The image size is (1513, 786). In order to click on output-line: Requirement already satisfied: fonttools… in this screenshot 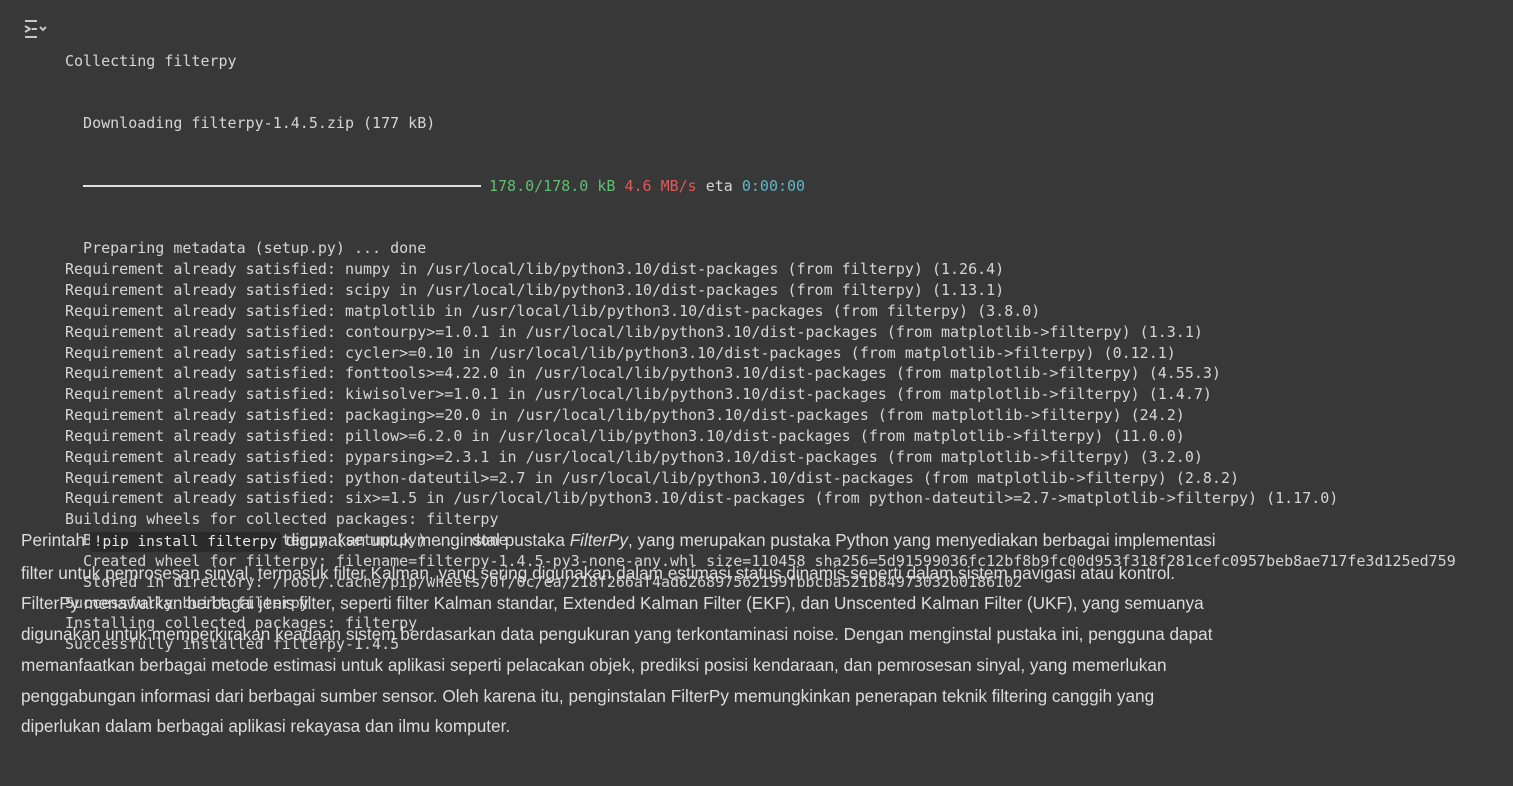, I will do `click(643, 373)`.